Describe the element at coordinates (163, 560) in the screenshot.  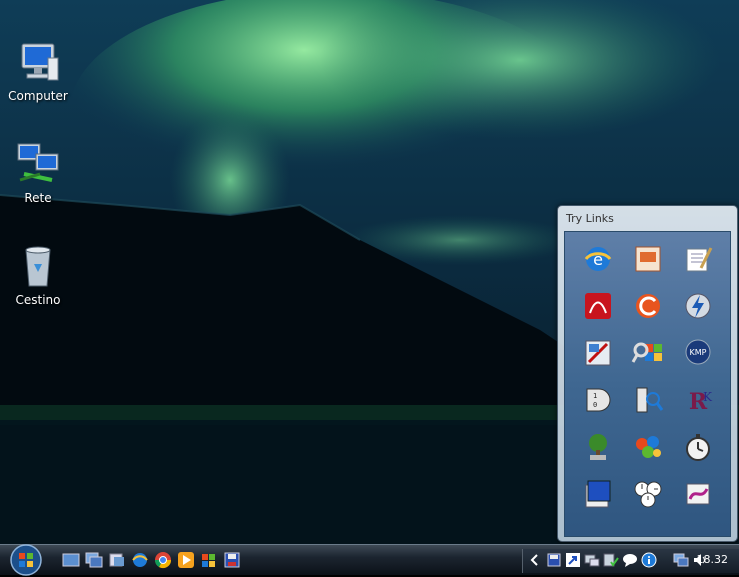
I see `chrome-icon` at that location.